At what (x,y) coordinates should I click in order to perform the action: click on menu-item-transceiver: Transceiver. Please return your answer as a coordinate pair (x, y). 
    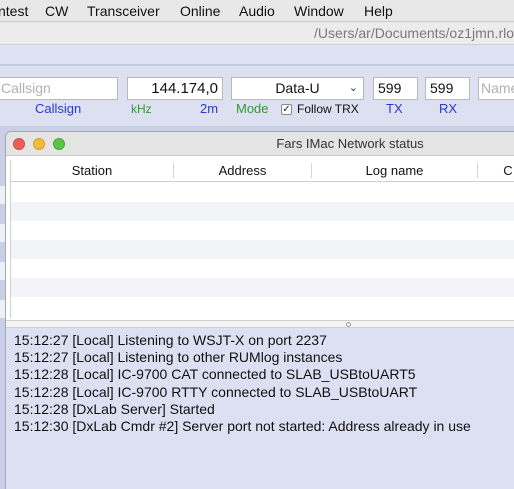
    Looking at the image, I should click on (133, 11).